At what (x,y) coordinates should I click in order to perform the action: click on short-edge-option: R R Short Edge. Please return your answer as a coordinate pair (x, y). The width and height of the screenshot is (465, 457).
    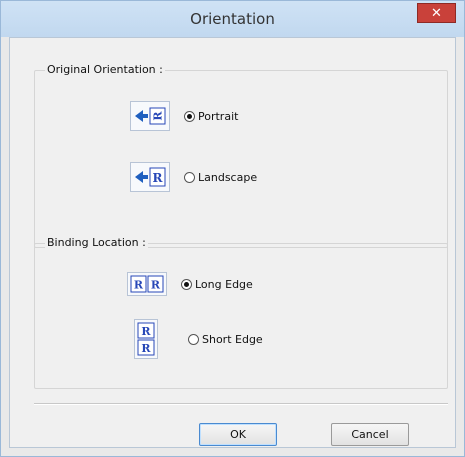
    Looking at the image, I should click on (198, 339).